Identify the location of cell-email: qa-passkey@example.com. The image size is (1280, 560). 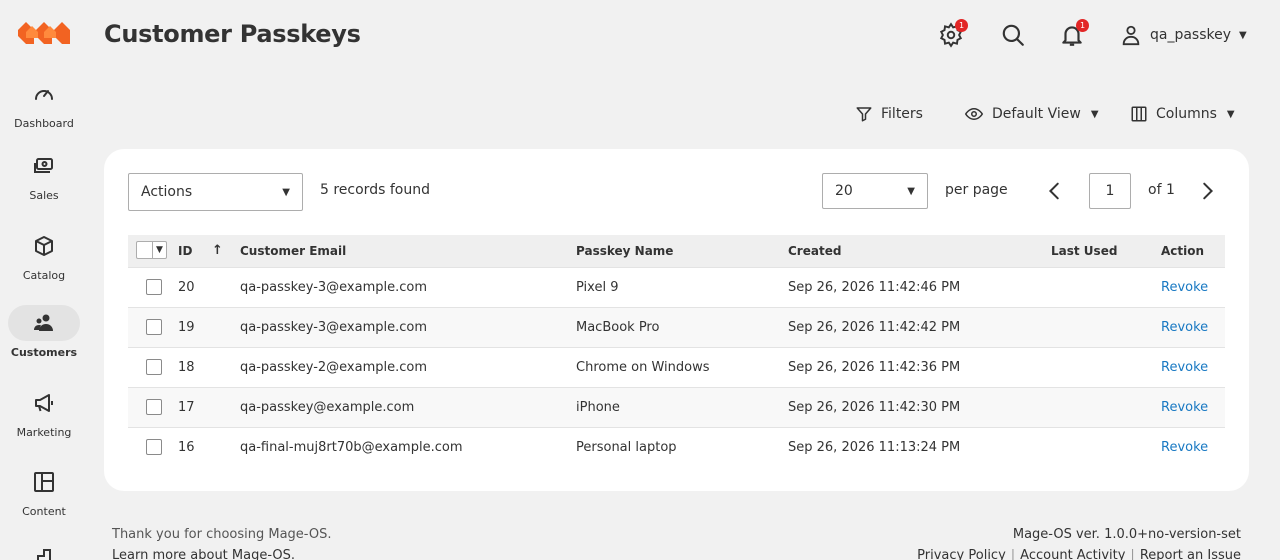
(408, 406).